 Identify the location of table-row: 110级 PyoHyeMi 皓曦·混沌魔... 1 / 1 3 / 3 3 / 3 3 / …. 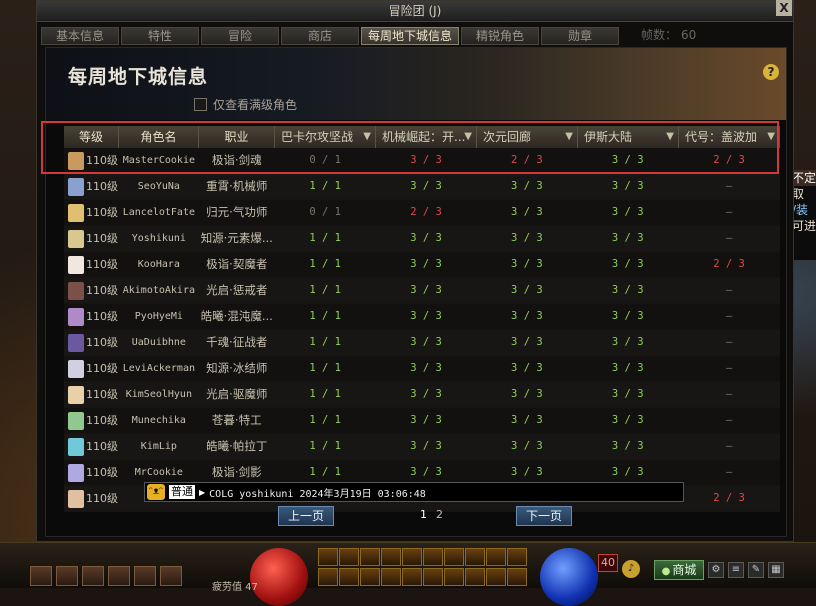
(422, 317).